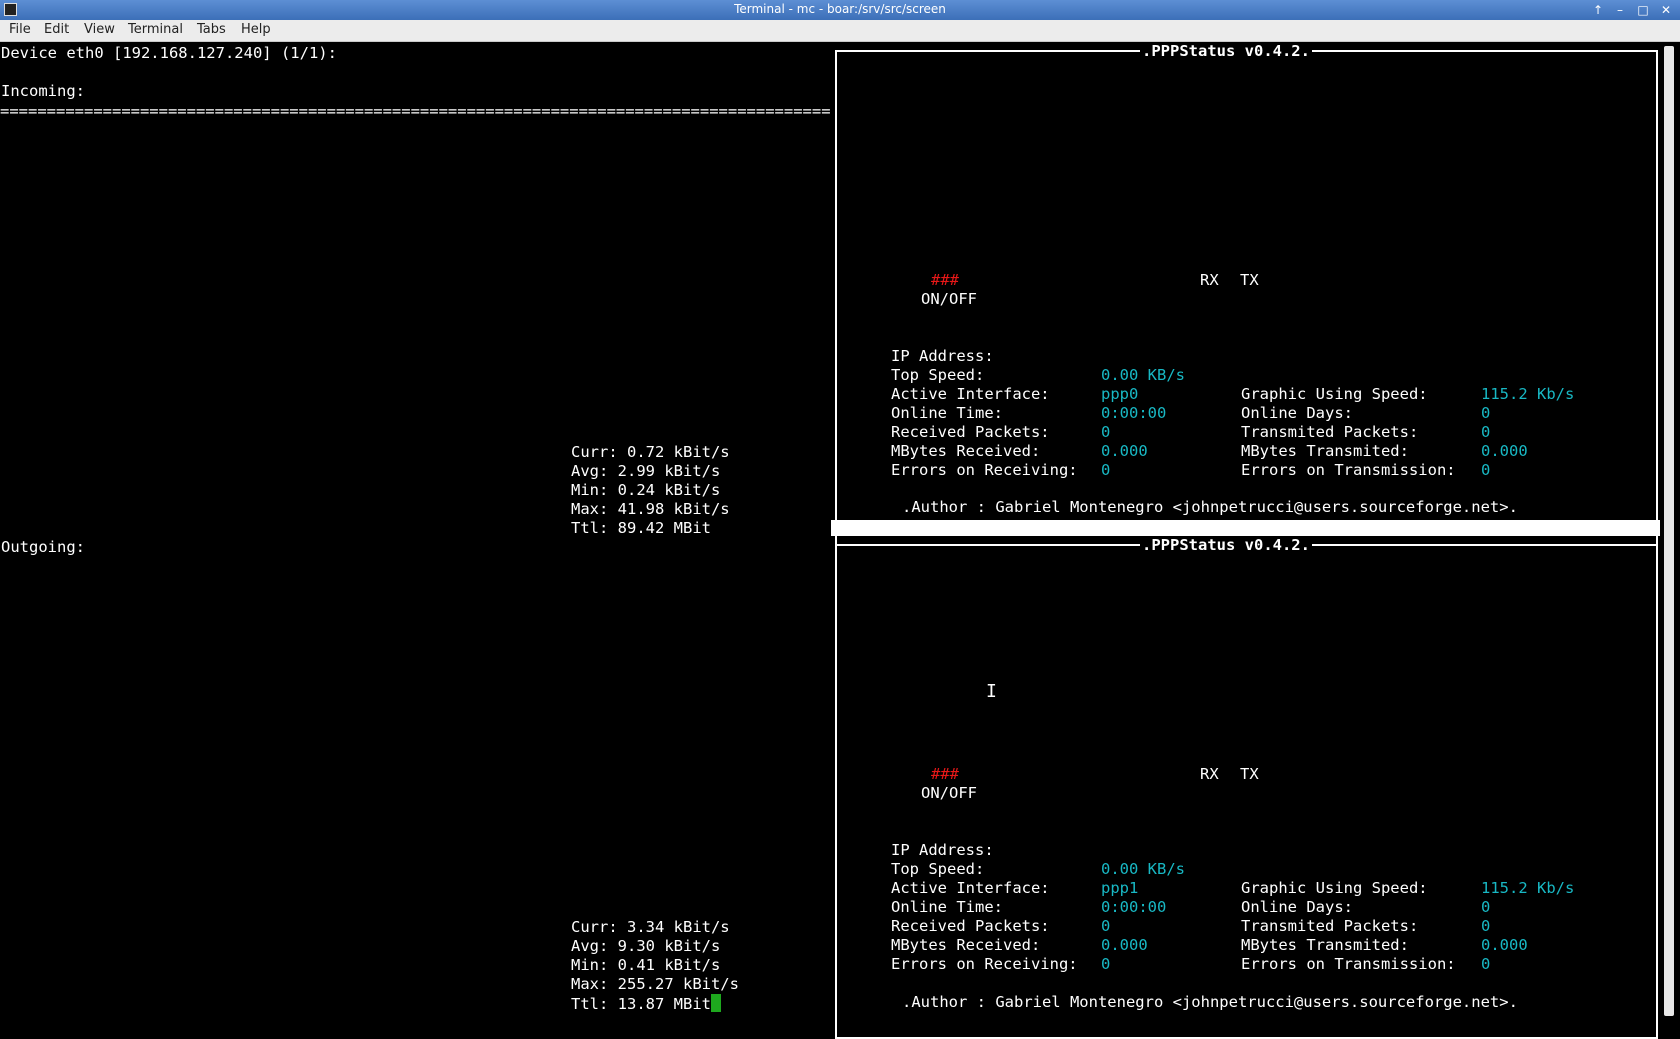 Image resolution: width=1680 pixels, height=1039 pixels. I want to click on errors-receiving-label-1: Errors on Receiving:, so click(984, 470).